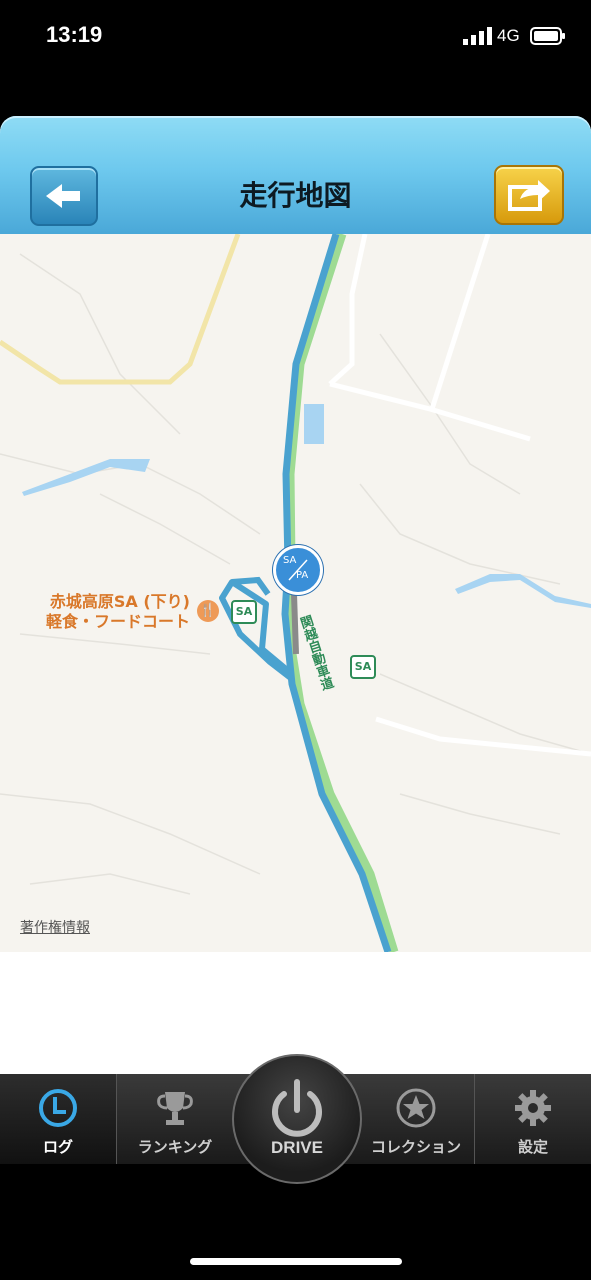 This screenshot has height=1280, width=591. I want to click on home-indicator, so click(296, 1261).